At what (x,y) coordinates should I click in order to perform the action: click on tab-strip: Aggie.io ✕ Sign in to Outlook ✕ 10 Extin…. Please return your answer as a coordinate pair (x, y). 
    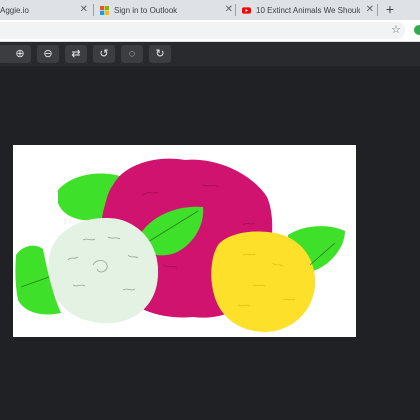
    Looking at the image, I should click on (210, 10).